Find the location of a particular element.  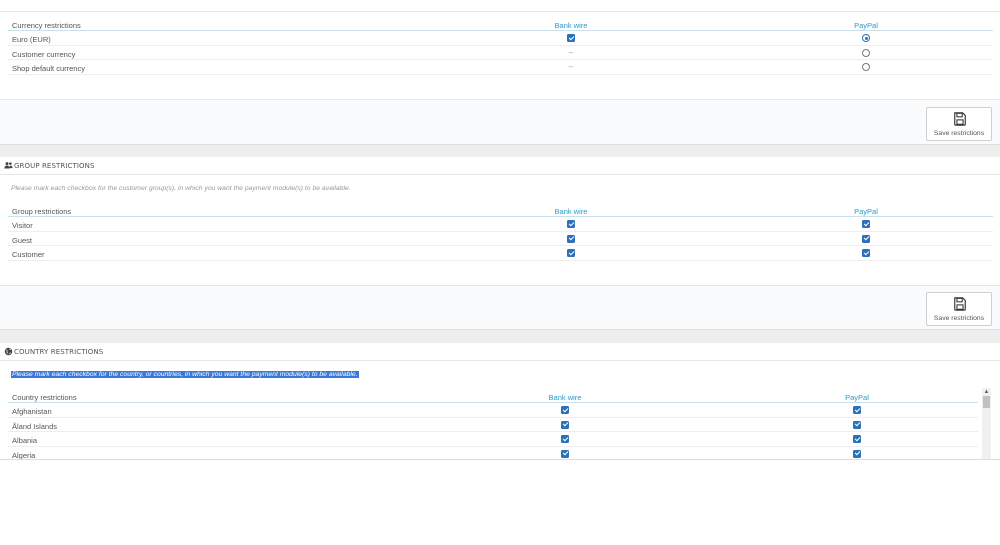

table-row: Albania is located at coordinates (493, 439).